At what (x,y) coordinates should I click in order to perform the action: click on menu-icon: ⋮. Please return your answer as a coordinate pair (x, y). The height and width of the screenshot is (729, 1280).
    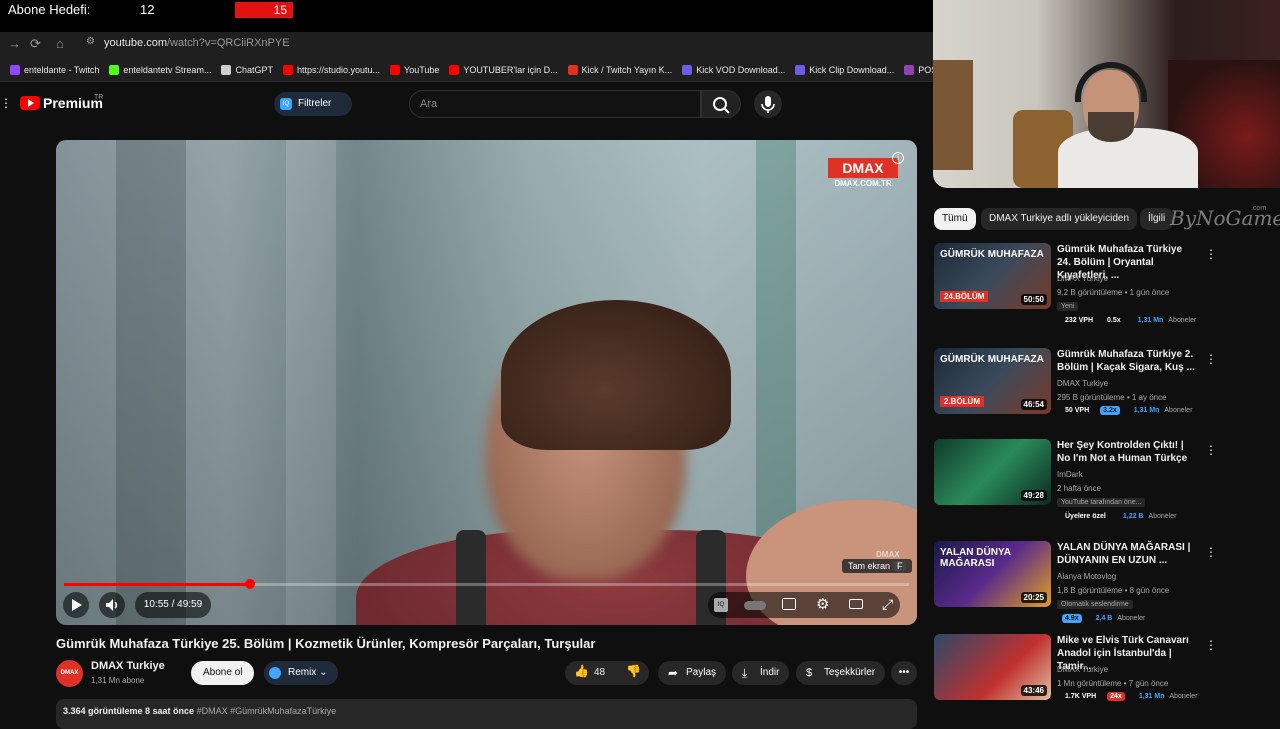
    Looking at the image, I should click on (6, 103).